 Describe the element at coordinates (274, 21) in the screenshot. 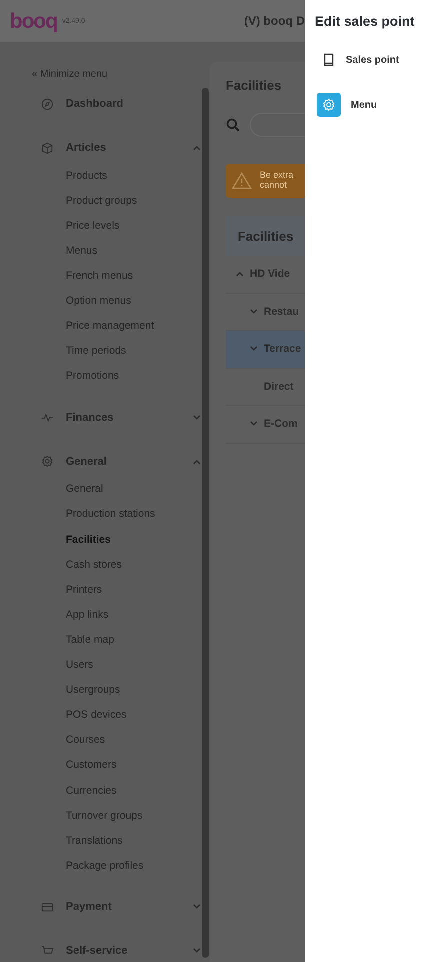

I see `venue-name: (V) booq D` at that location.